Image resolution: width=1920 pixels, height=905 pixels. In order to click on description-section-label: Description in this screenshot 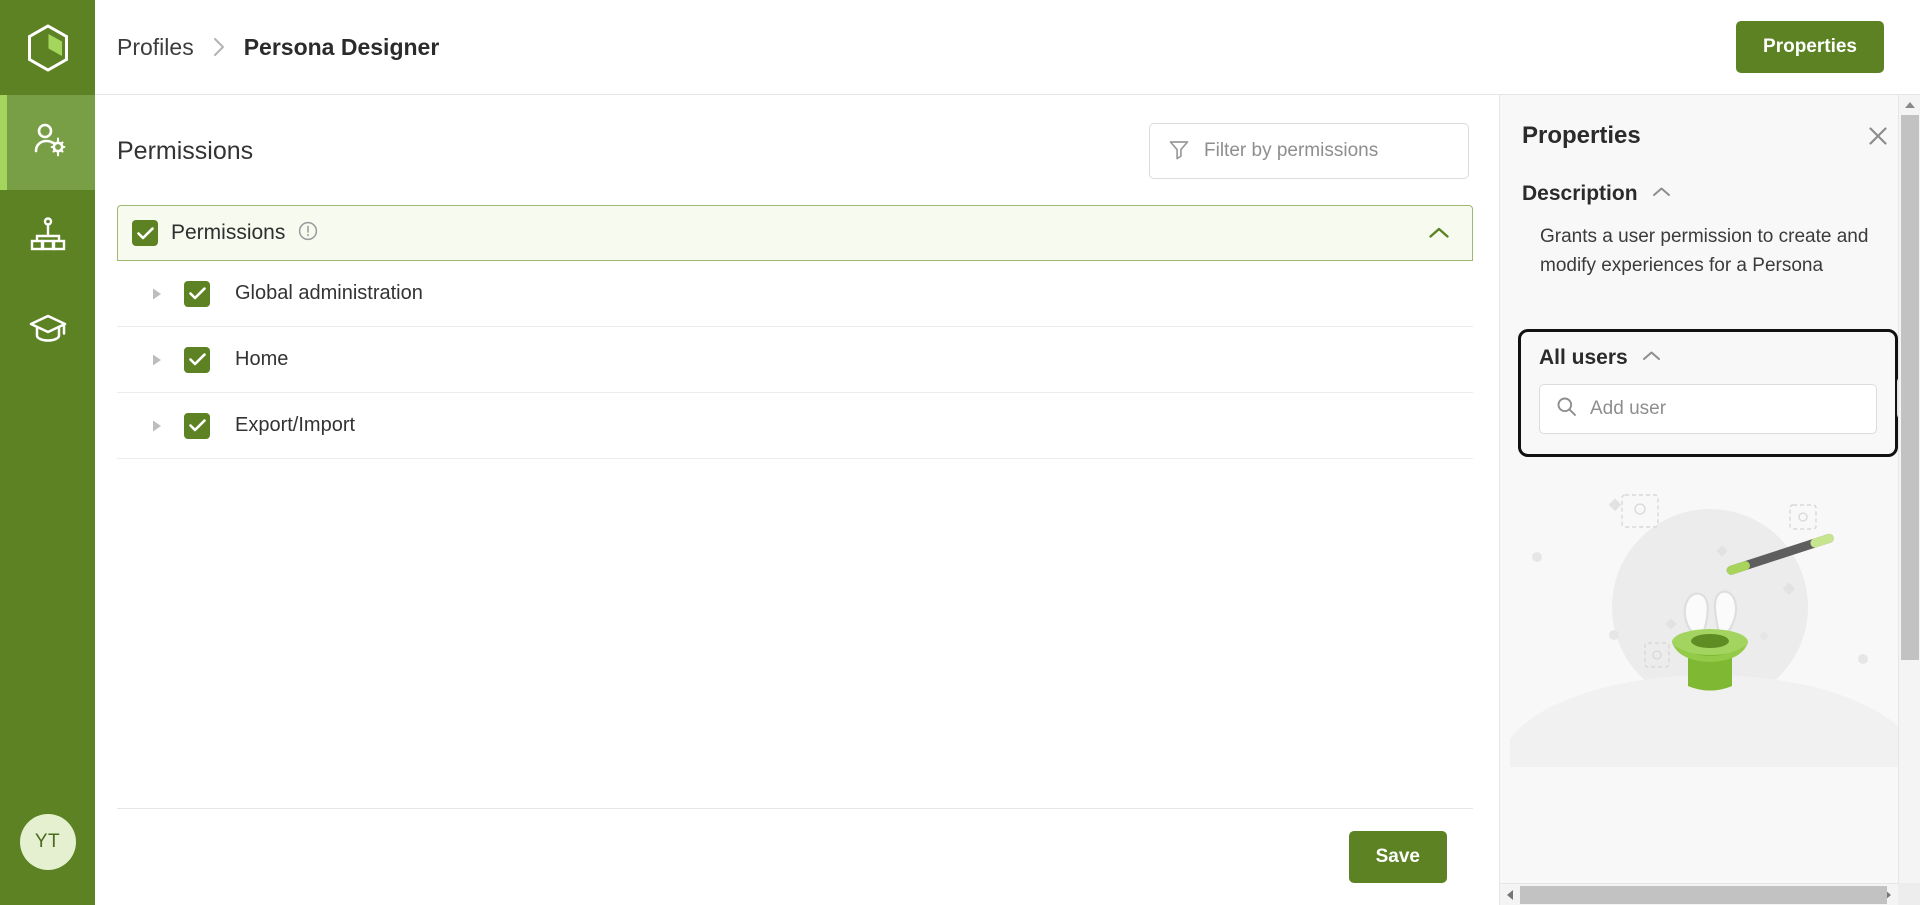, I will do `click(1580, 193)`.